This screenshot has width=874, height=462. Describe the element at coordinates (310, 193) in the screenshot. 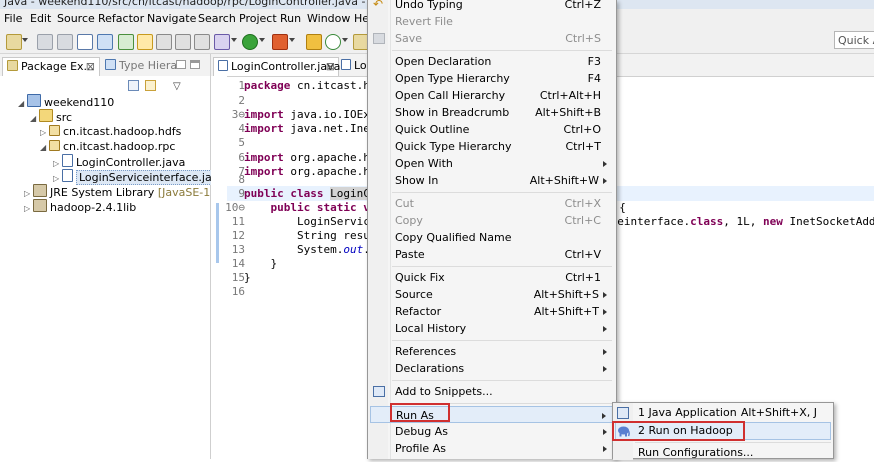

I see `code-line-9: public class LoginCo` at that location.